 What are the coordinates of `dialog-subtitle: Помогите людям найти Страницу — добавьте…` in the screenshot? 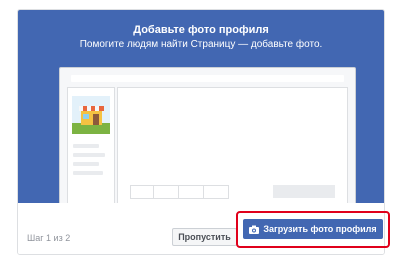 It's located at (201, 44).